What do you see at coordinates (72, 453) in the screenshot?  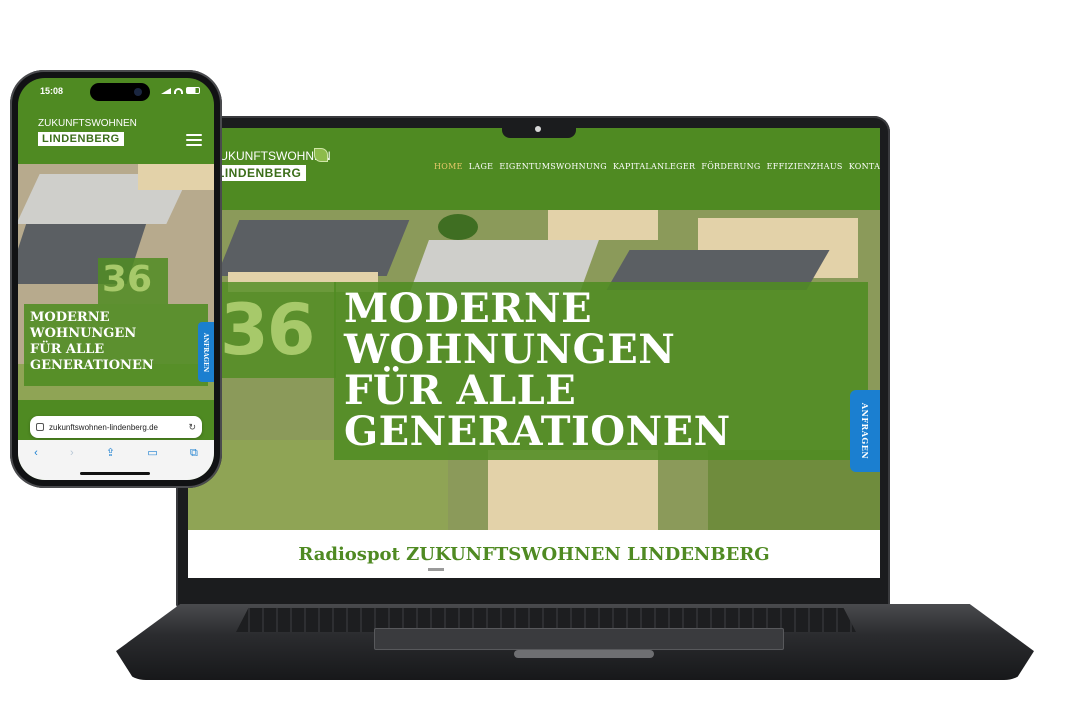 I see `forward-icon: ›` at bounding box center [72, 453].